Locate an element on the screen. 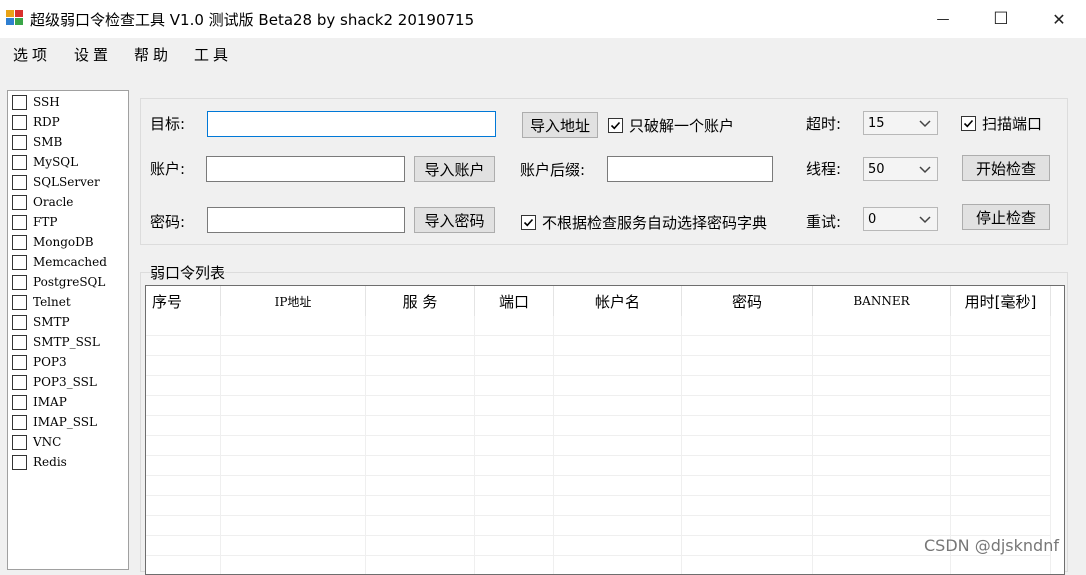  menu-help: 帮助 is located at coordinates (153, 54).